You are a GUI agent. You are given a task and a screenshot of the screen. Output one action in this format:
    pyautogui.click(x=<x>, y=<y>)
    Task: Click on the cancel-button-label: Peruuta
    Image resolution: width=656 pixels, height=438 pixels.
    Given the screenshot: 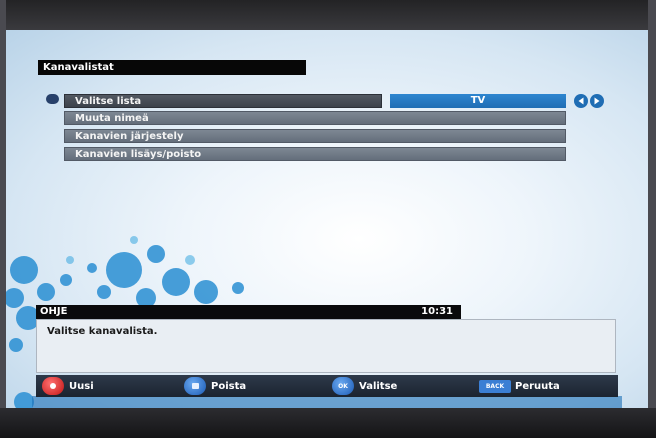 What is the action you would take?
    pyautogui.click(x=537, y=386)
    